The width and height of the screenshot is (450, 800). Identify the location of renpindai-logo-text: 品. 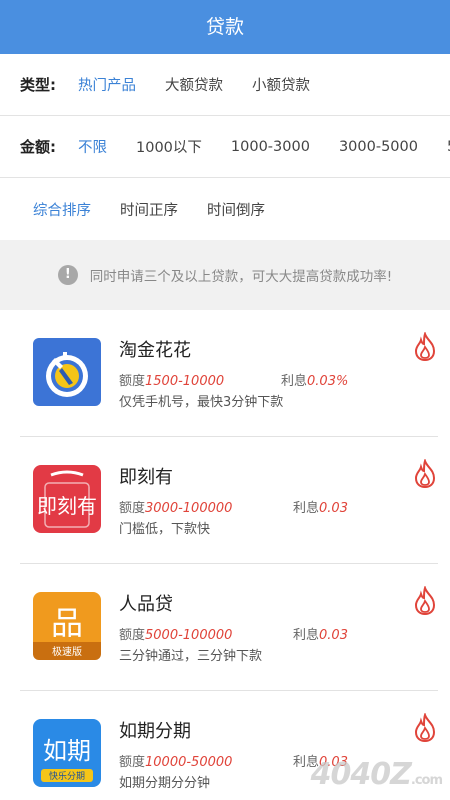
(67, 623).